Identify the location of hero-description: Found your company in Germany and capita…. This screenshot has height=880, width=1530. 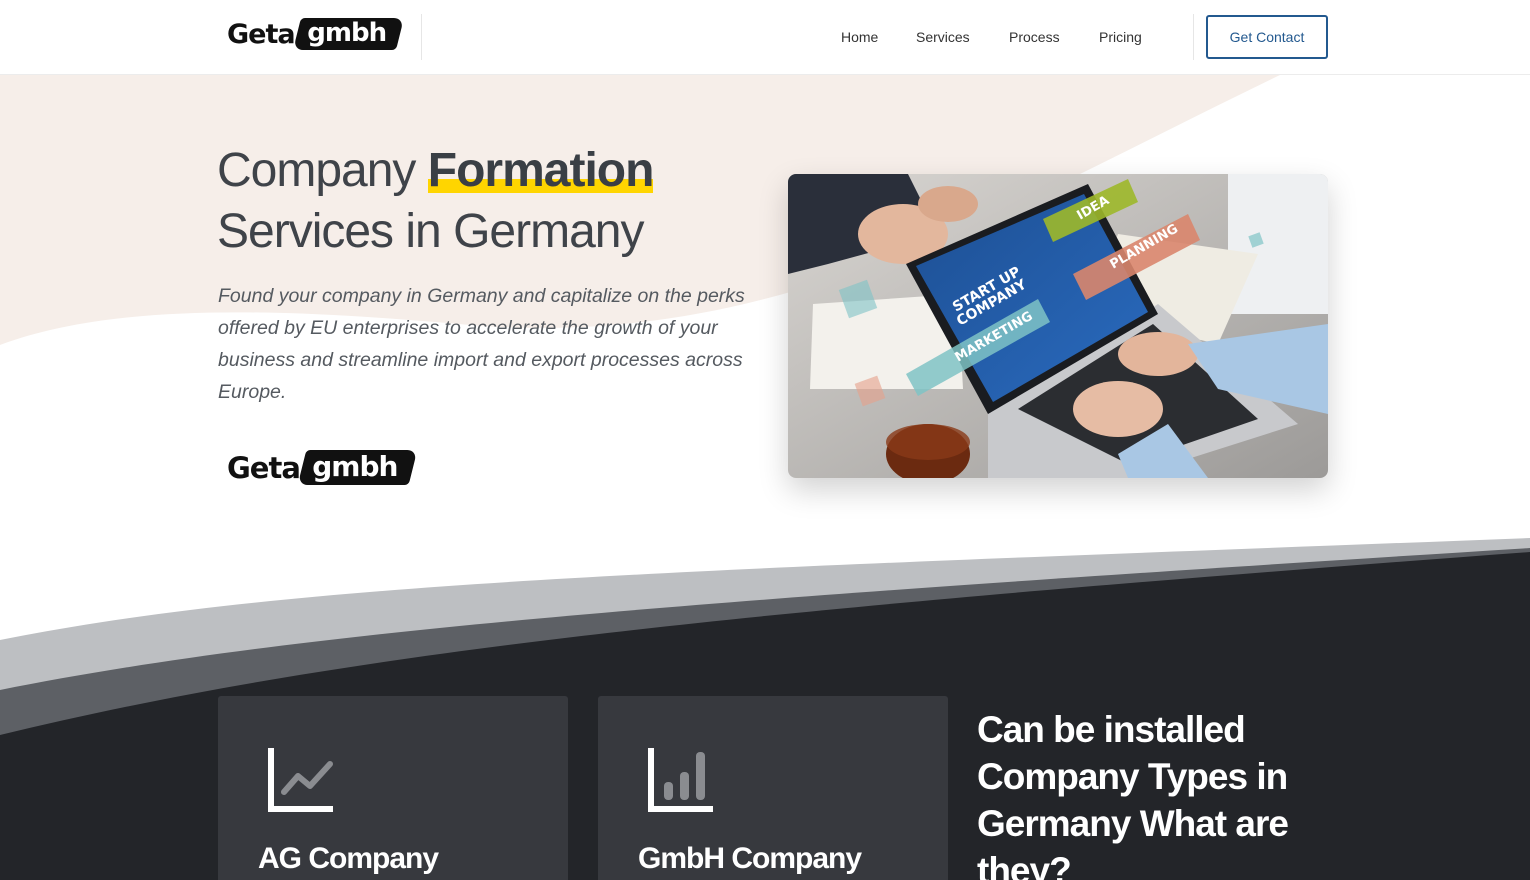
(481, 344).